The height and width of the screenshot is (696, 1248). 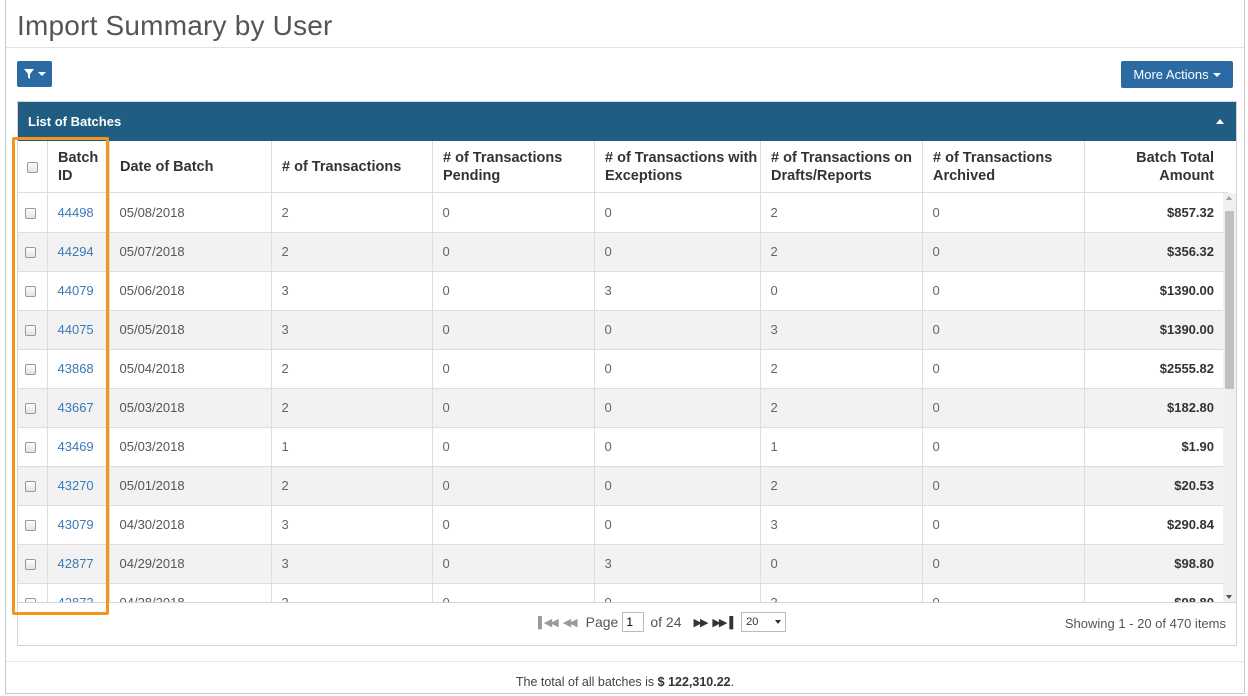 What do you see at coordinates (76, 563) in the screenshot?
I see `batch-id-link: 42877` at bounding box center [76, 563].